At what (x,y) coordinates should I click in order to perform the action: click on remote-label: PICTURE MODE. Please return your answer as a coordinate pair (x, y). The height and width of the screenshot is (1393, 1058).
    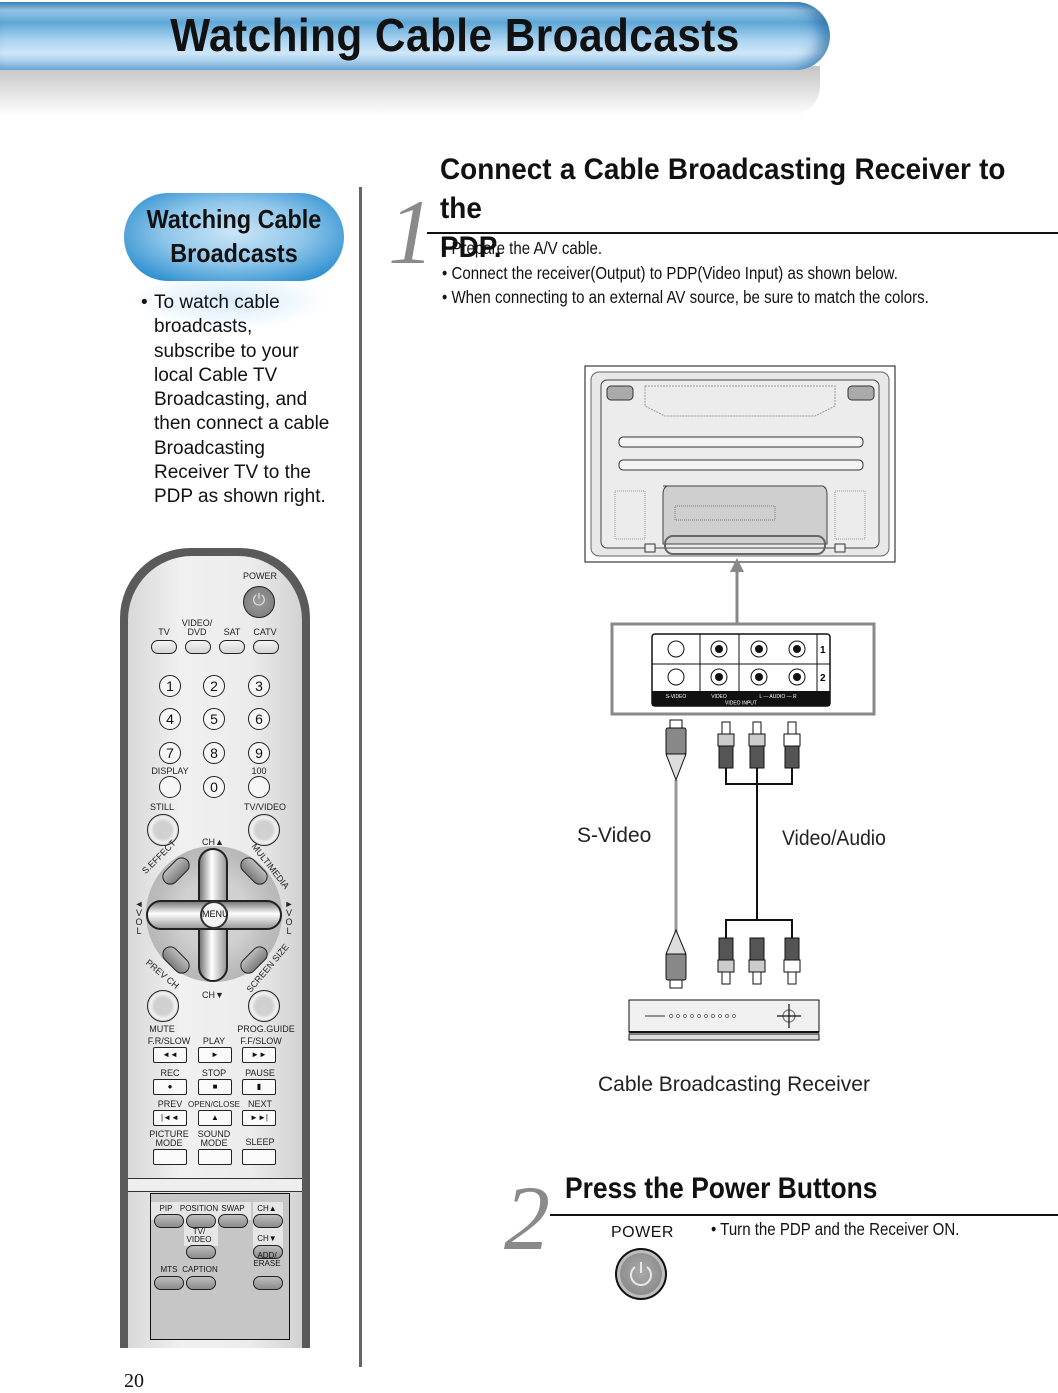
    Looking at the image, I should click on (169, 1138).